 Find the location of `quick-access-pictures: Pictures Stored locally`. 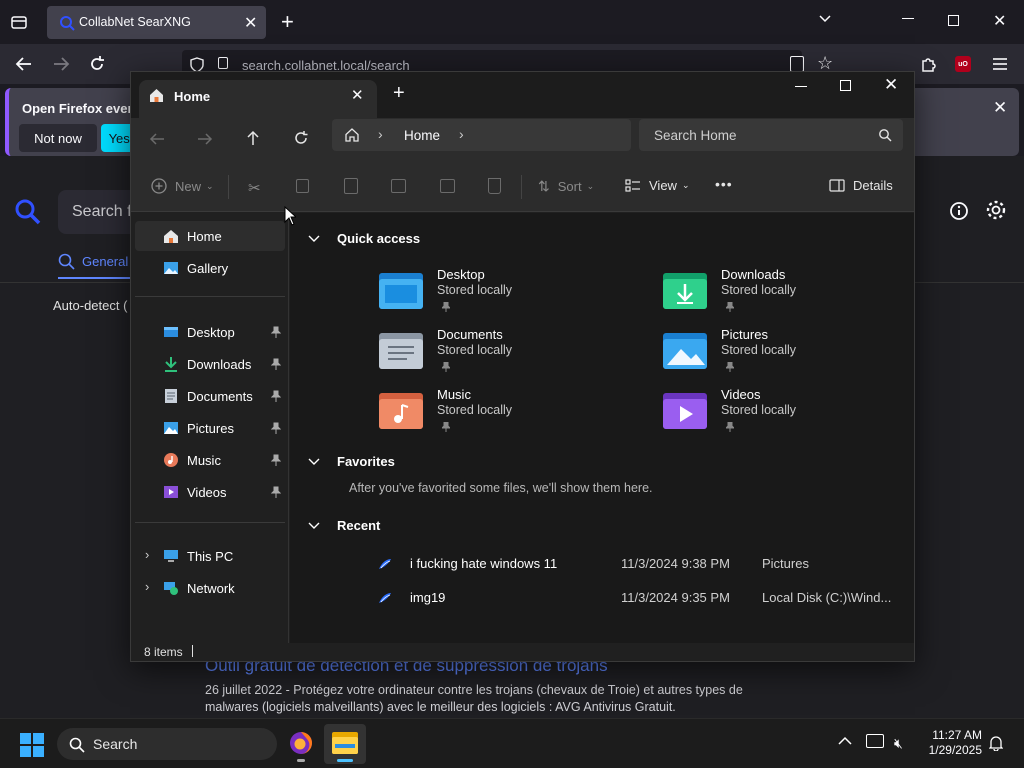

quick-access-pictures: Pictures Stored locally is located at coordinates (788, 355).